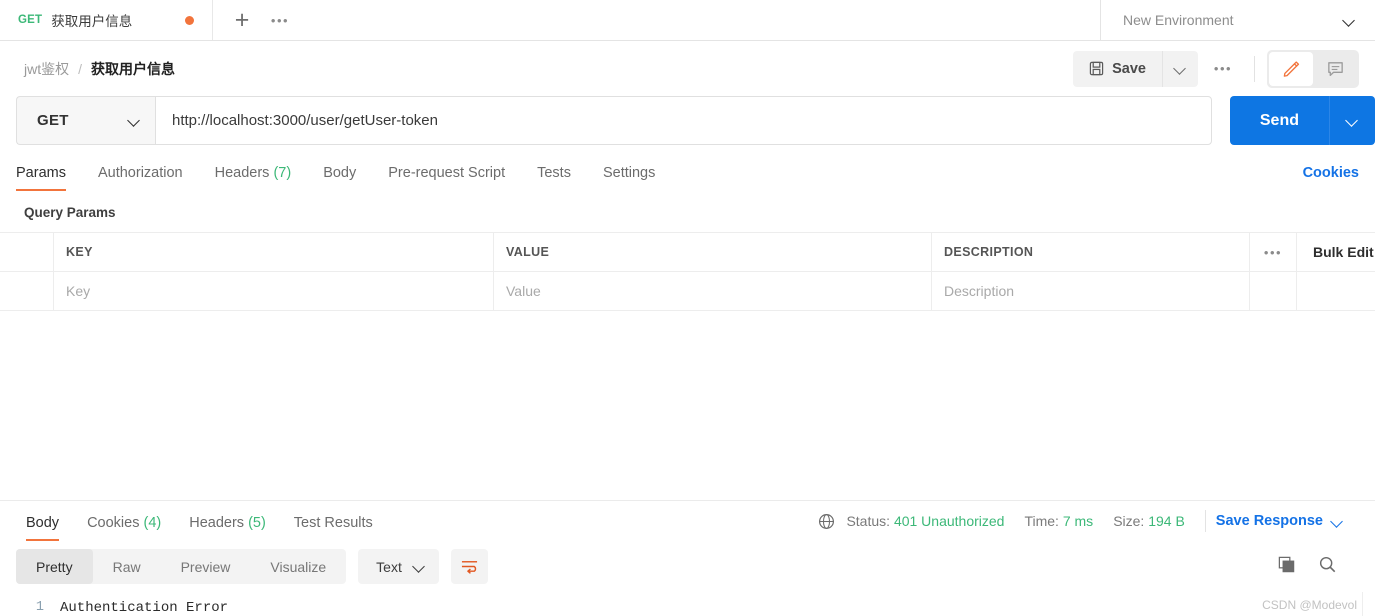 This screenshot has width=1375, height=616. What do you see at coordinates (713, 252) in the screenshot?
I see `column-header-value: VALUE` at bounding box center [713, 252].